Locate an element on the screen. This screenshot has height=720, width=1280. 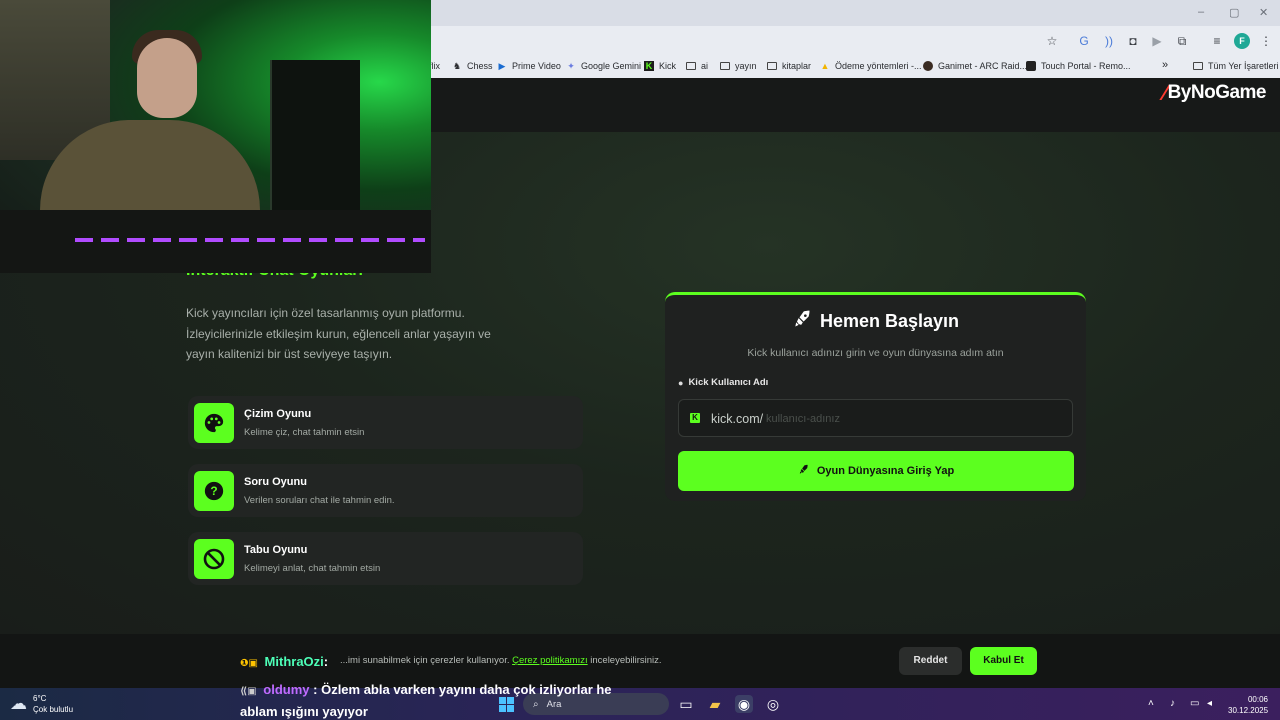
bookmarks-overflow-button: » is located at coordinates (1165, 65).